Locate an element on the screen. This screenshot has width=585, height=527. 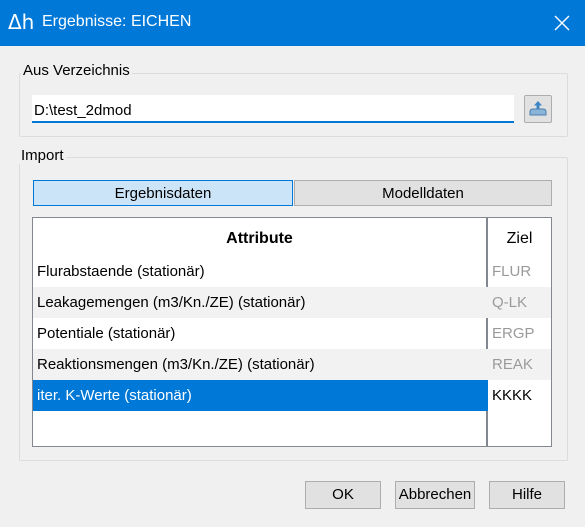
row-attribute: Leakagemengen (m3/Kn./ZE) (stationär) is located at coordinates (171, 302).